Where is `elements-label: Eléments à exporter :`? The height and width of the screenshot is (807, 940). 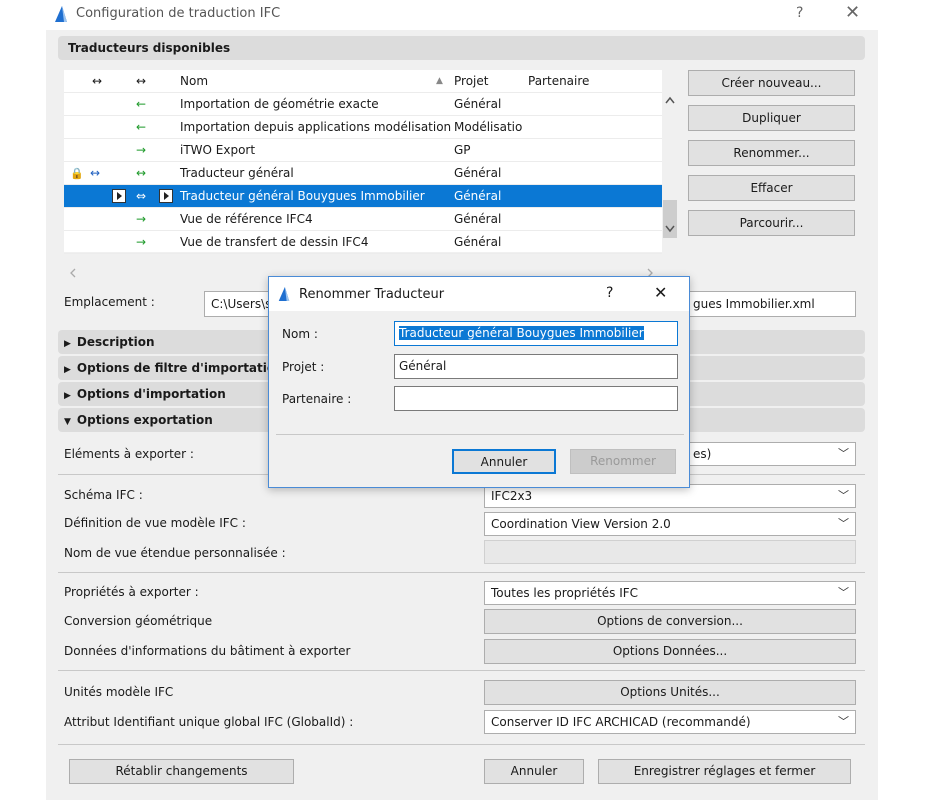 elements-label: Eléments à exporter : is located at coordinates (129, 454).